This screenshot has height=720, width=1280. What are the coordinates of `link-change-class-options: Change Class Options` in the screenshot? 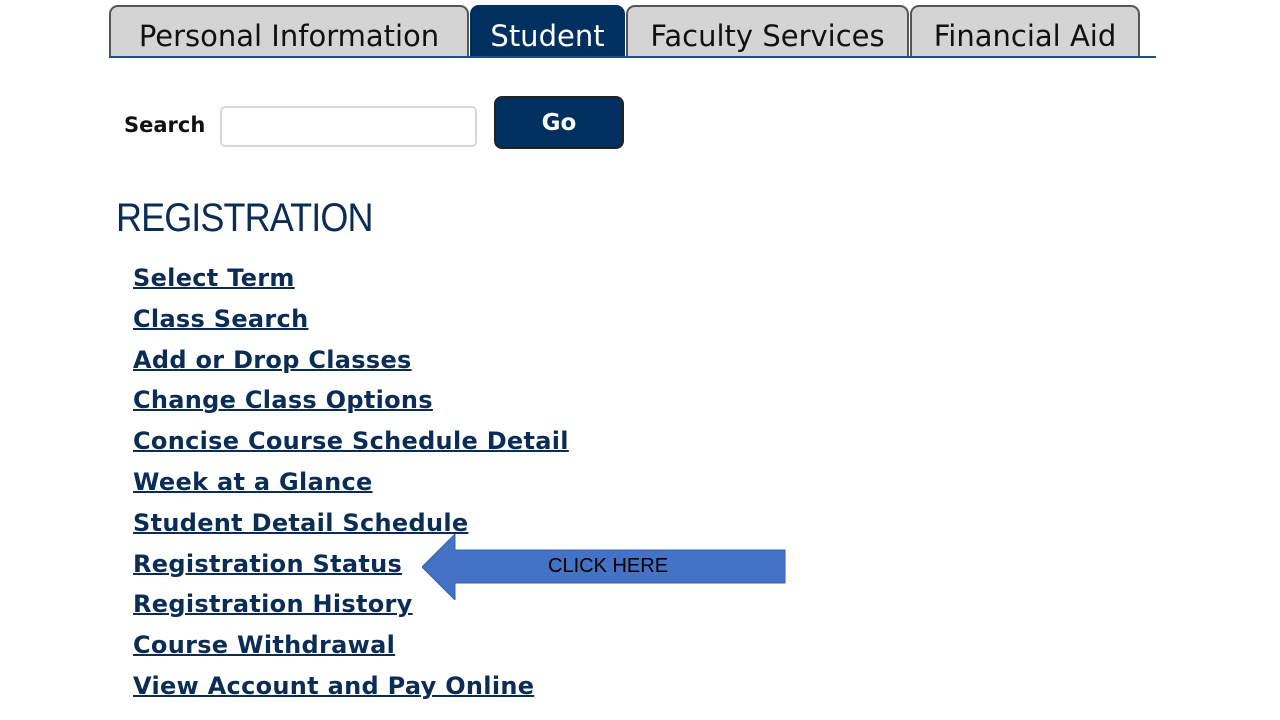 It's located at (283, 400).